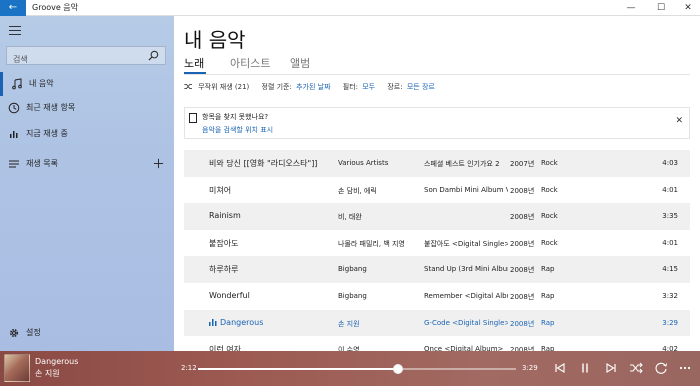  What do you see at coordinates (242, 322) in the screenshot?
I see `song-title: Dangerous` at bounding box center [242, 322].